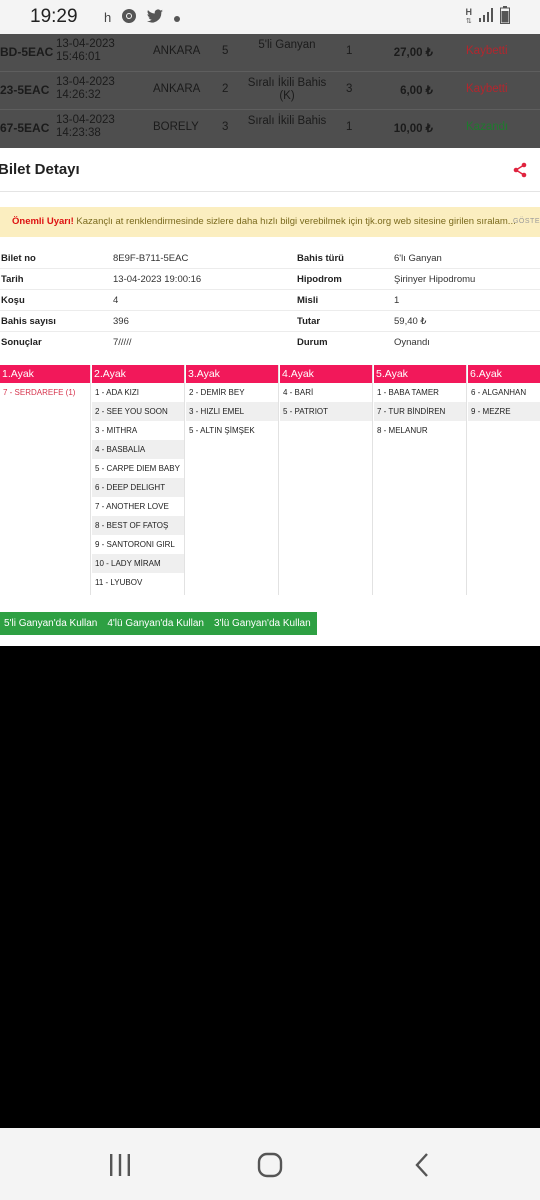 This screenshot has width=540, height=1200. What do you see at coordinates (120, 1165) in the screenshot?
I see `recent-apps-icon` at bounding box center [120, 1165].